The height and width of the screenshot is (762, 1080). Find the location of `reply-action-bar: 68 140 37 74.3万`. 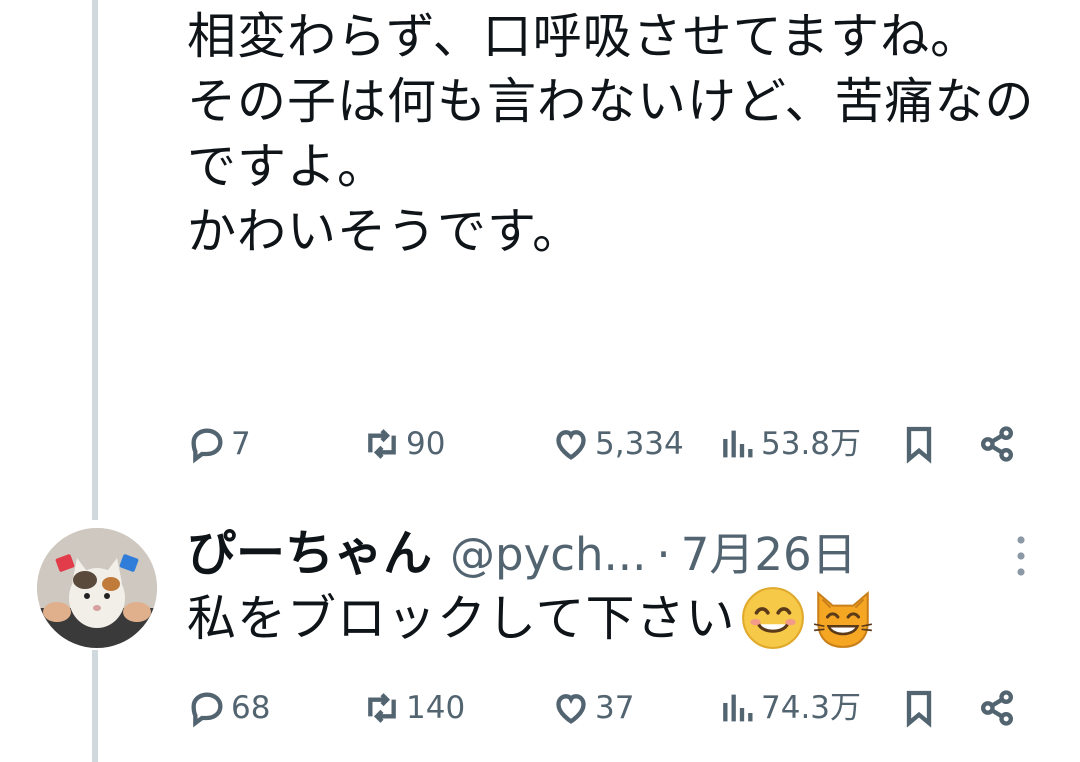

reply-action-bar: 68 140 37 74.3万 is located at coordinates (612, 708).